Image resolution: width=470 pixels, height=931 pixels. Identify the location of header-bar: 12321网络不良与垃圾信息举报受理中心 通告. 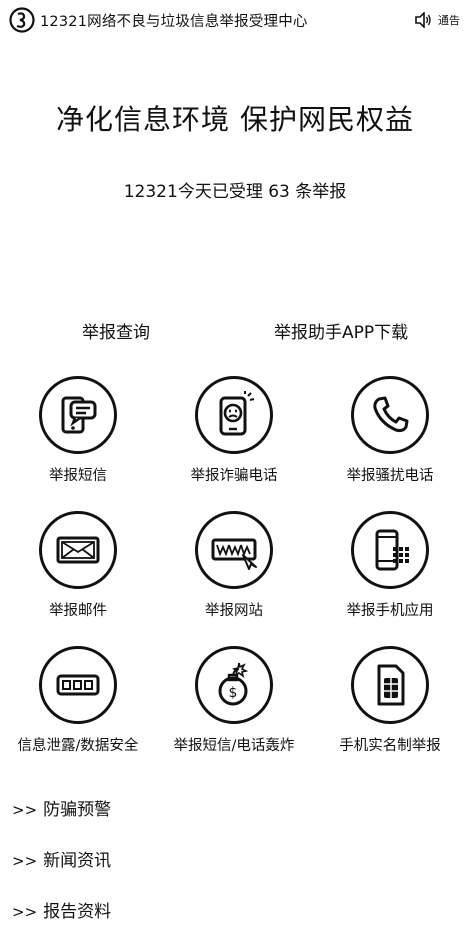
(235, 20).